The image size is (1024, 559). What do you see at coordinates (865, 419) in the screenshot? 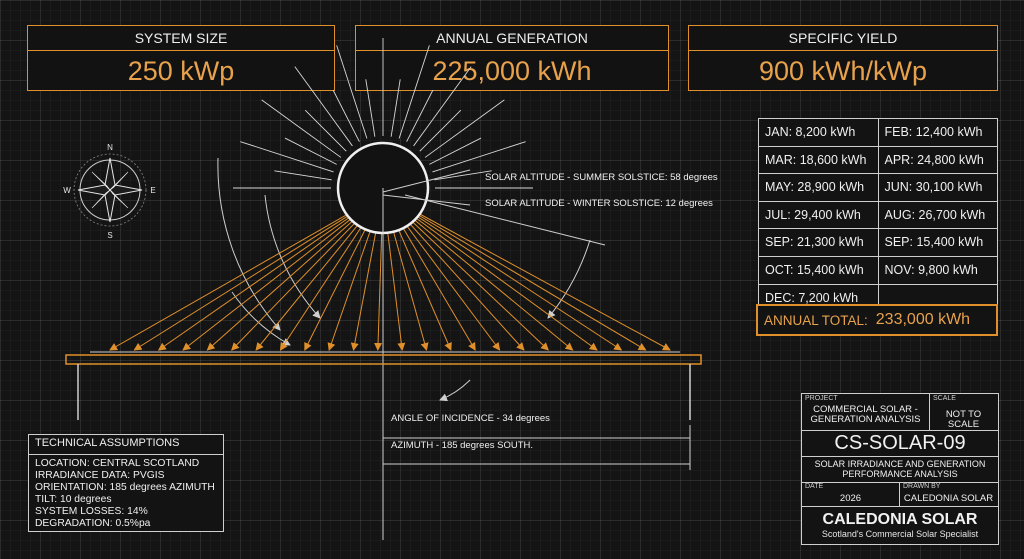
I see `project-line: GENERATION ANALYSIS` at bounding box center [865, 419].